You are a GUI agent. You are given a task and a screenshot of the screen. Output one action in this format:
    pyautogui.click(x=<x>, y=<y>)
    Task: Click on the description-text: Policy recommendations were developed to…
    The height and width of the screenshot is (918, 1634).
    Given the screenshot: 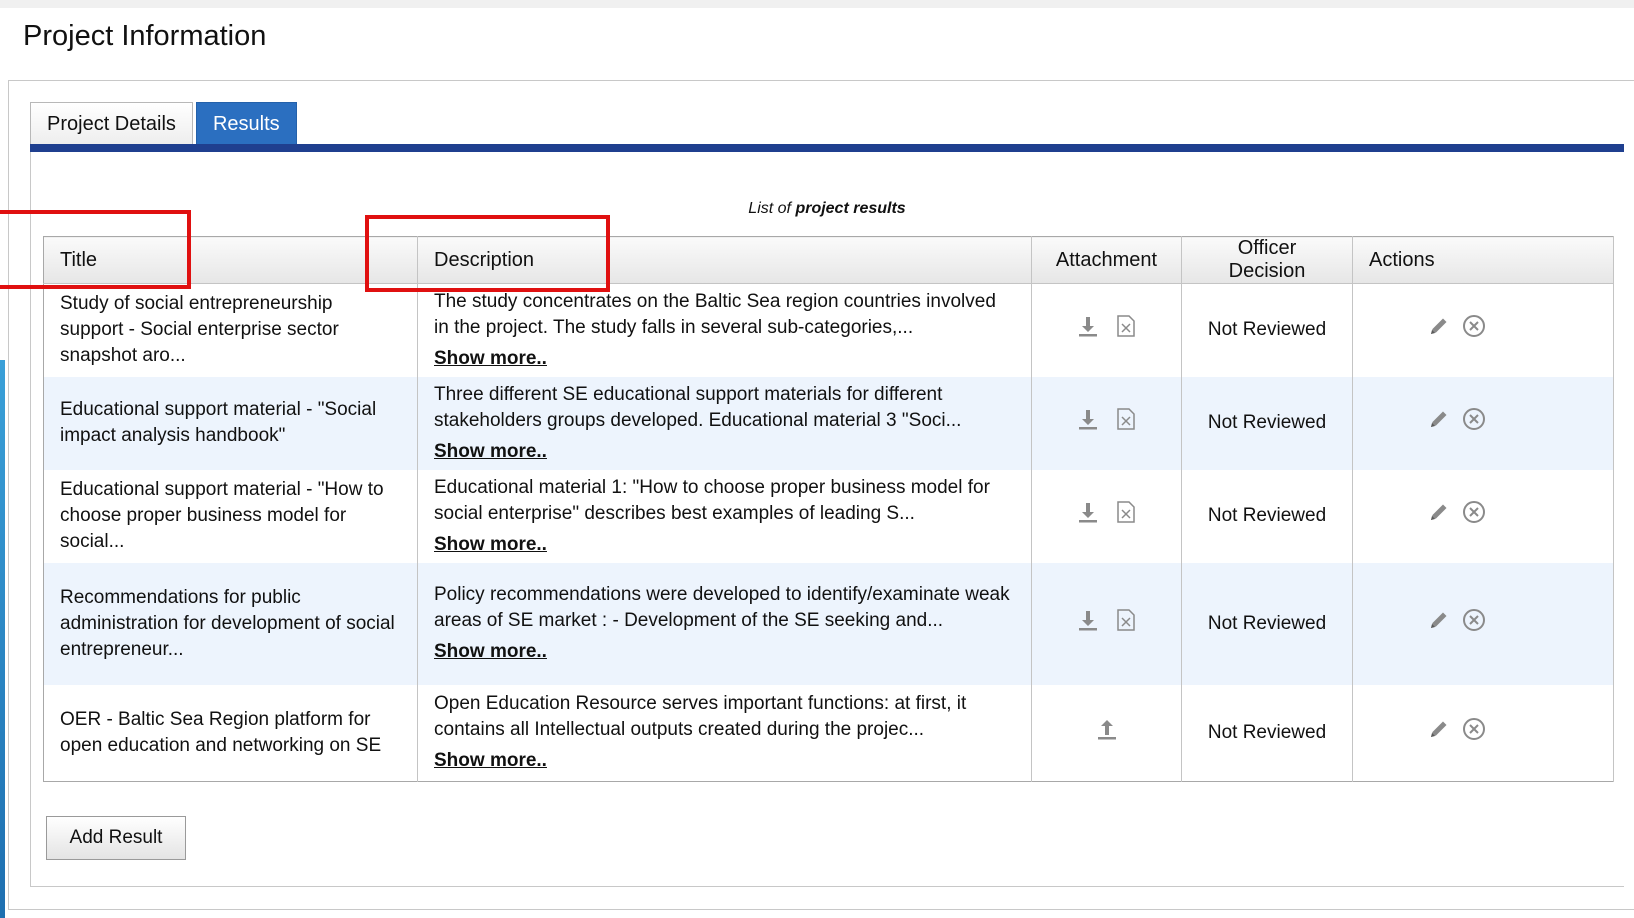 What is the action you would take?
    pyautogui.click(x=722, y=607)
    